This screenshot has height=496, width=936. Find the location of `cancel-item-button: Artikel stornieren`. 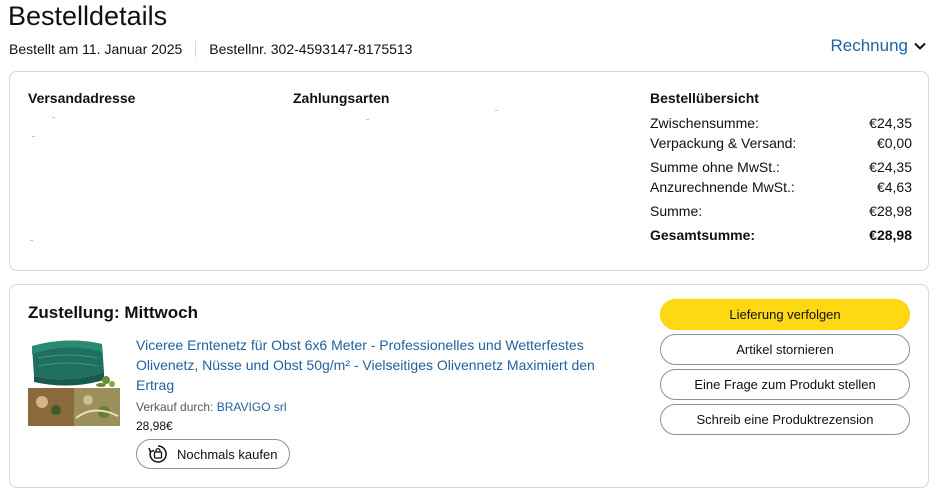

cancel-item-button: Artikel stornieren is located at coordinates (785, 349).